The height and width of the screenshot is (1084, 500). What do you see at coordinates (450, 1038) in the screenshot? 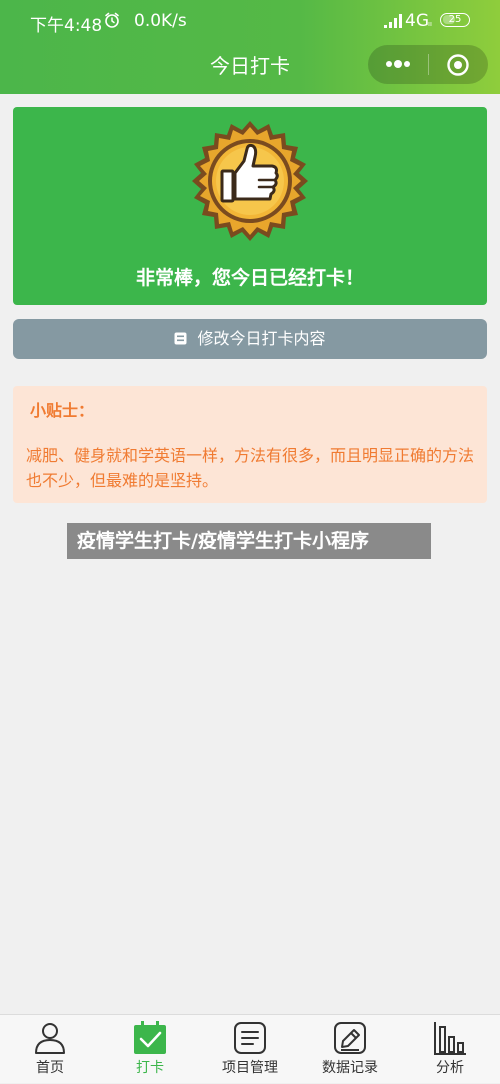
I see `bar-chart-icon` at bounding box center [450, 1038].